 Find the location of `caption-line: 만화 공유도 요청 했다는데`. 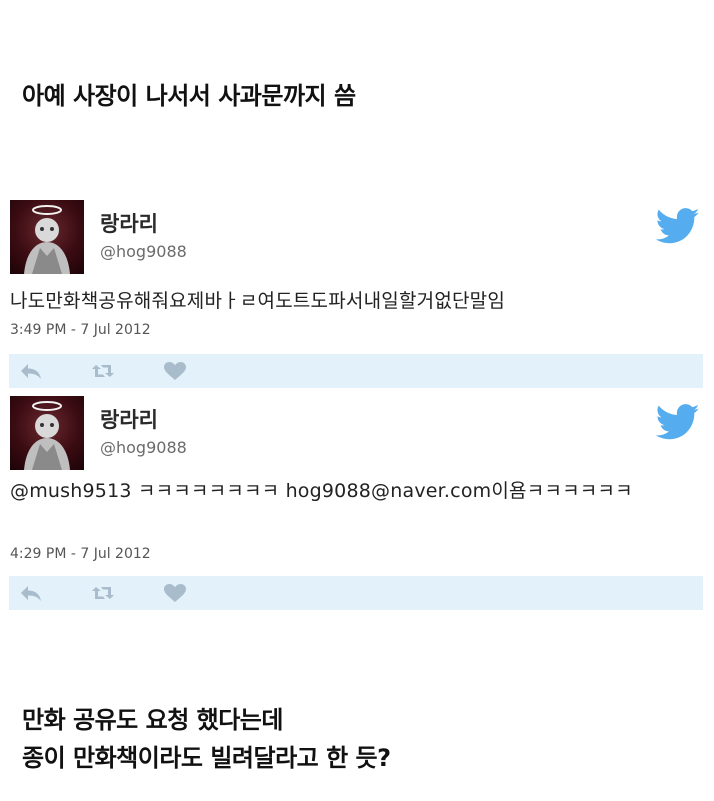

caption-line: 만화 공유도 요청 했다는데 is located at coordinates (152, 720).